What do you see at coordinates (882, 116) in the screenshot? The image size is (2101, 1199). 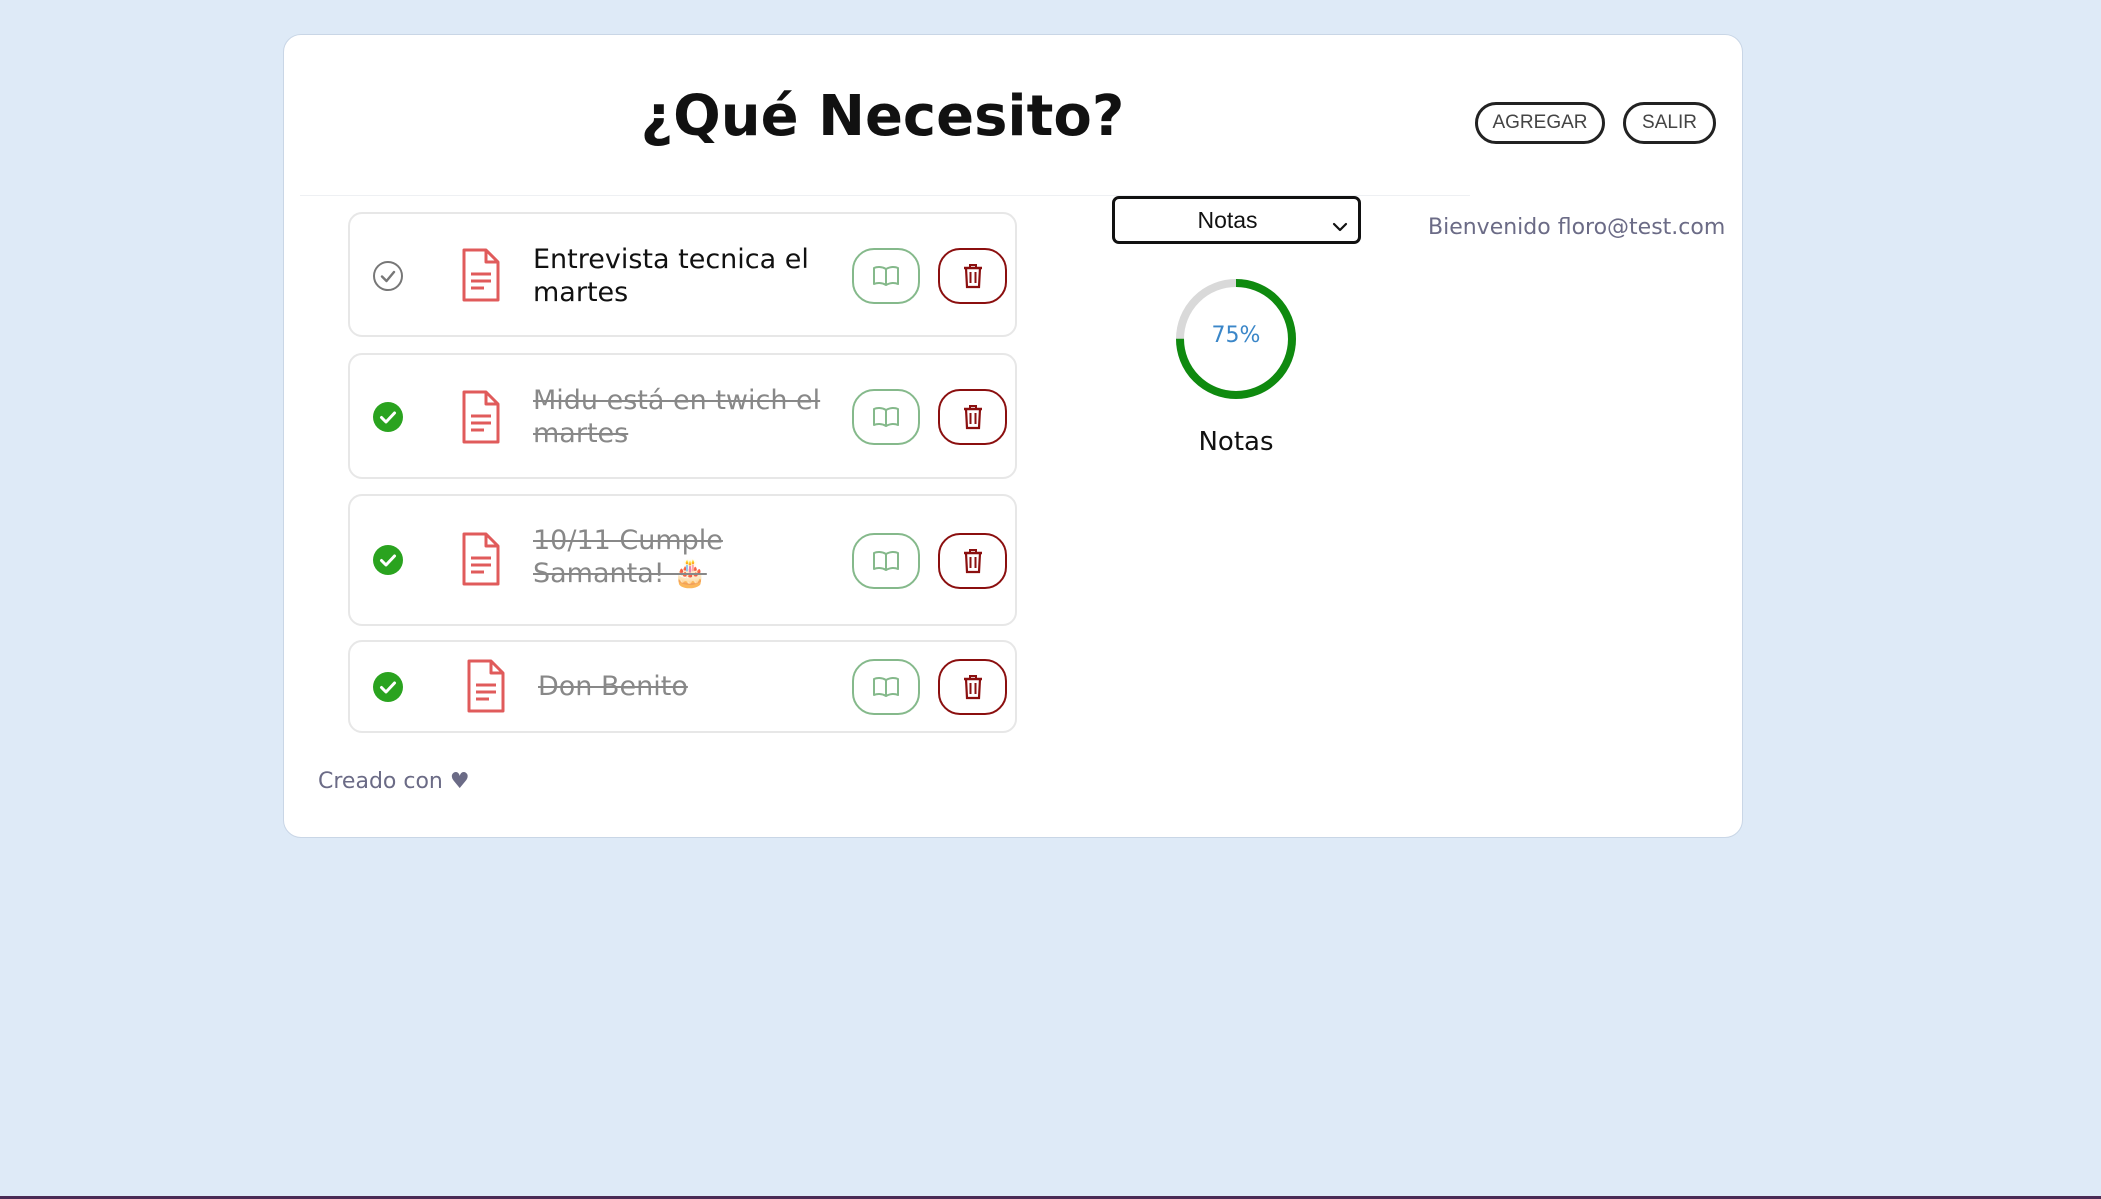 I see `page-title: ¿Qué Necesito?` at bounding box center [882, 116].